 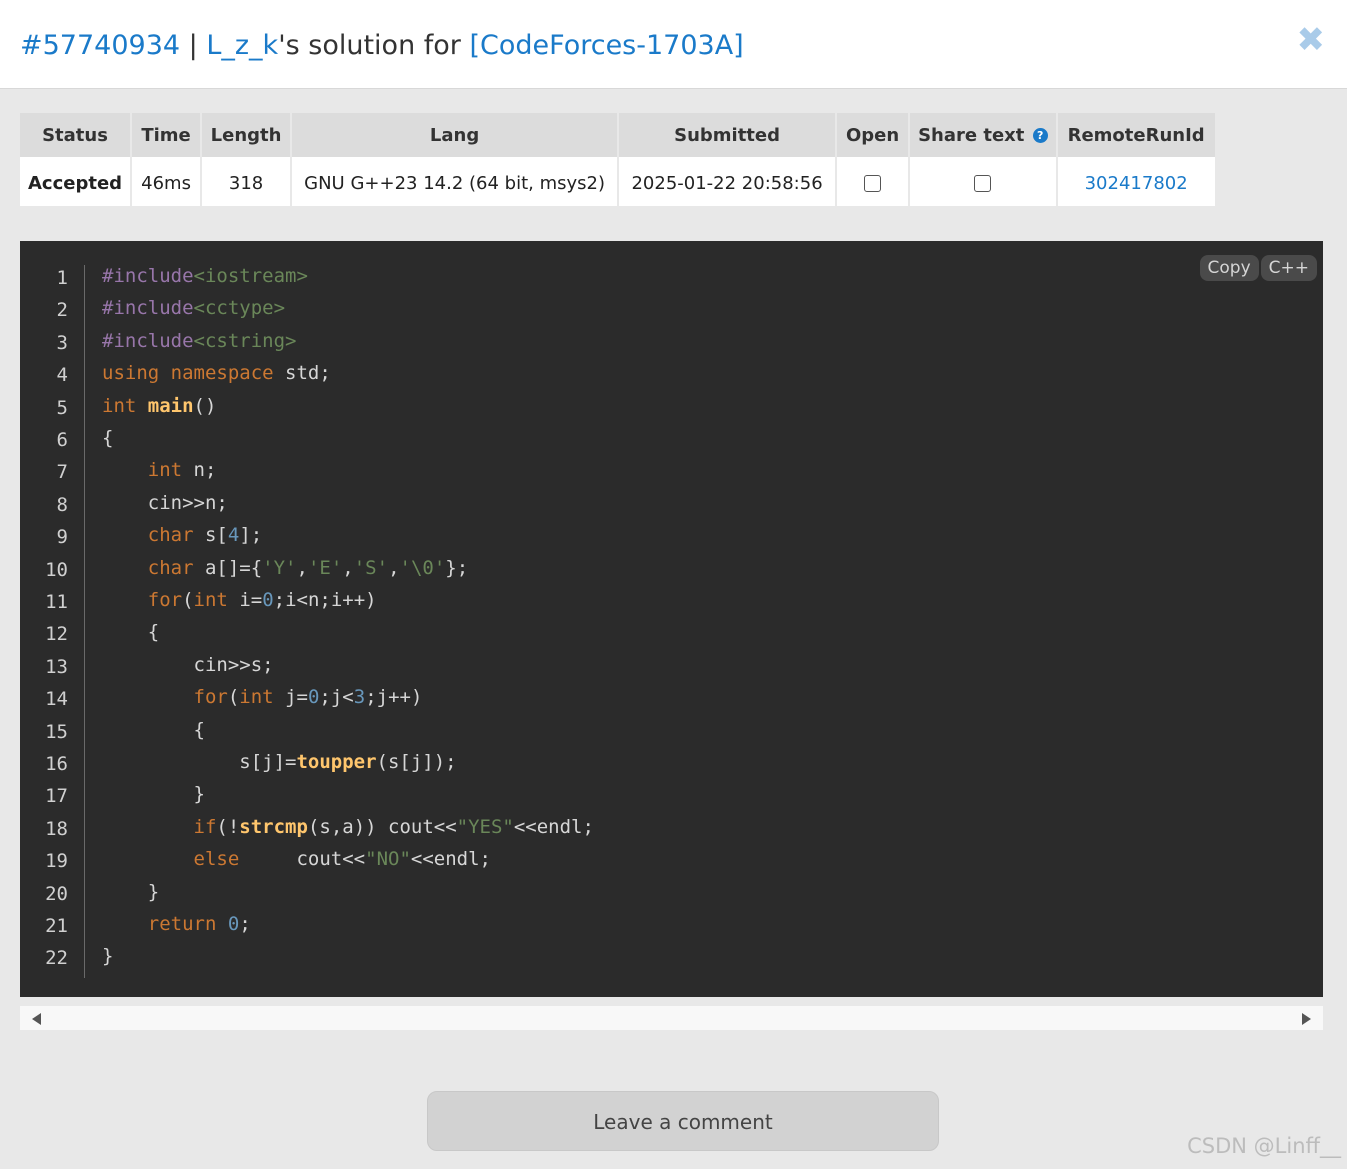 I want to click on length-value: 318, so click(x=246, y=183).